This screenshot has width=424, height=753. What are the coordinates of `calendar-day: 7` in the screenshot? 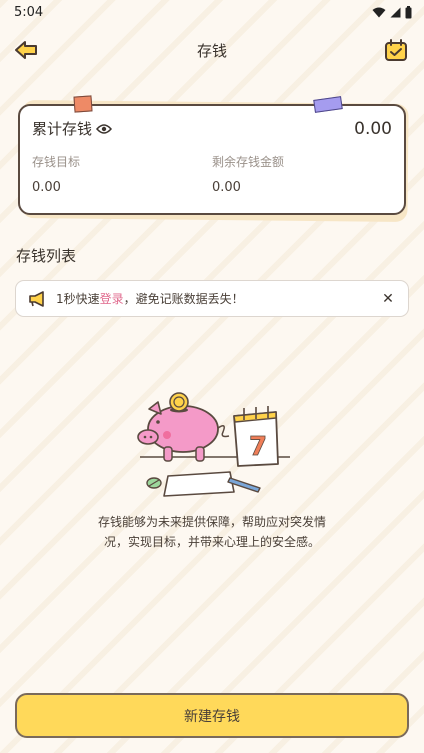 It's located at (258, 447).